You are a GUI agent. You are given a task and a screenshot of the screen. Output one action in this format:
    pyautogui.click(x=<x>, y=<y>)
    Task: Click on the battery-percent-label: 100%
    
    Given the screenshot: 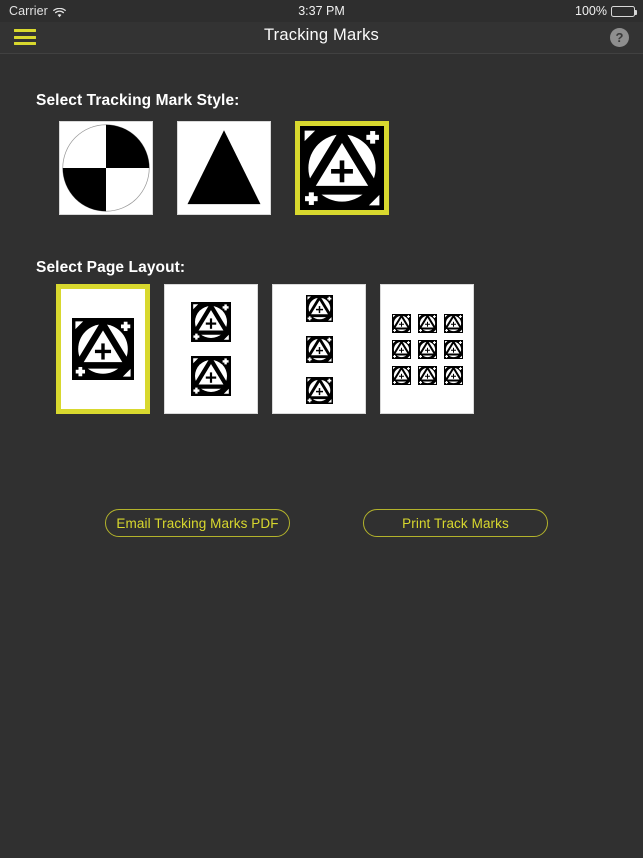 What is the action you would take?
    pyautogui.click(x=591, y=11)
    